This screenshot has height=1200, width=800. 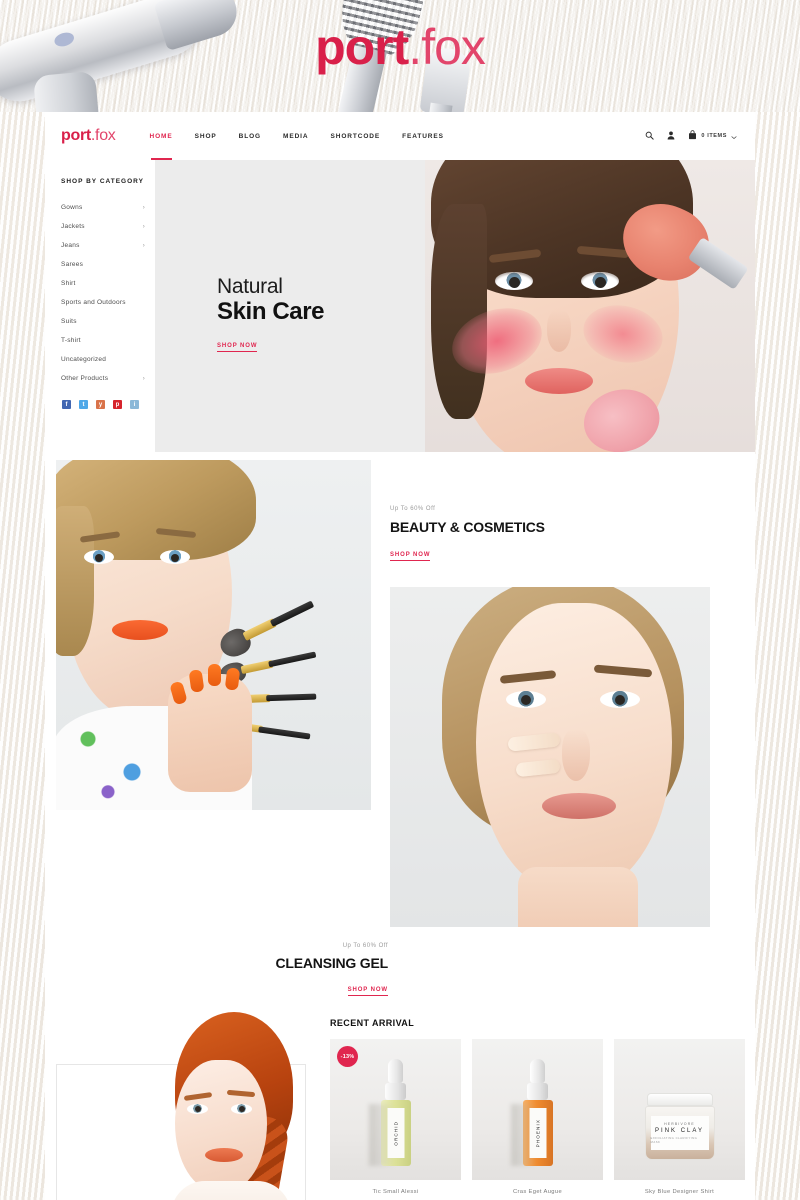 What do you see at coordinates (295, 136) in the screenshot?
I see `nav-item-media: MEDIA` at bounding box center [295, 136].